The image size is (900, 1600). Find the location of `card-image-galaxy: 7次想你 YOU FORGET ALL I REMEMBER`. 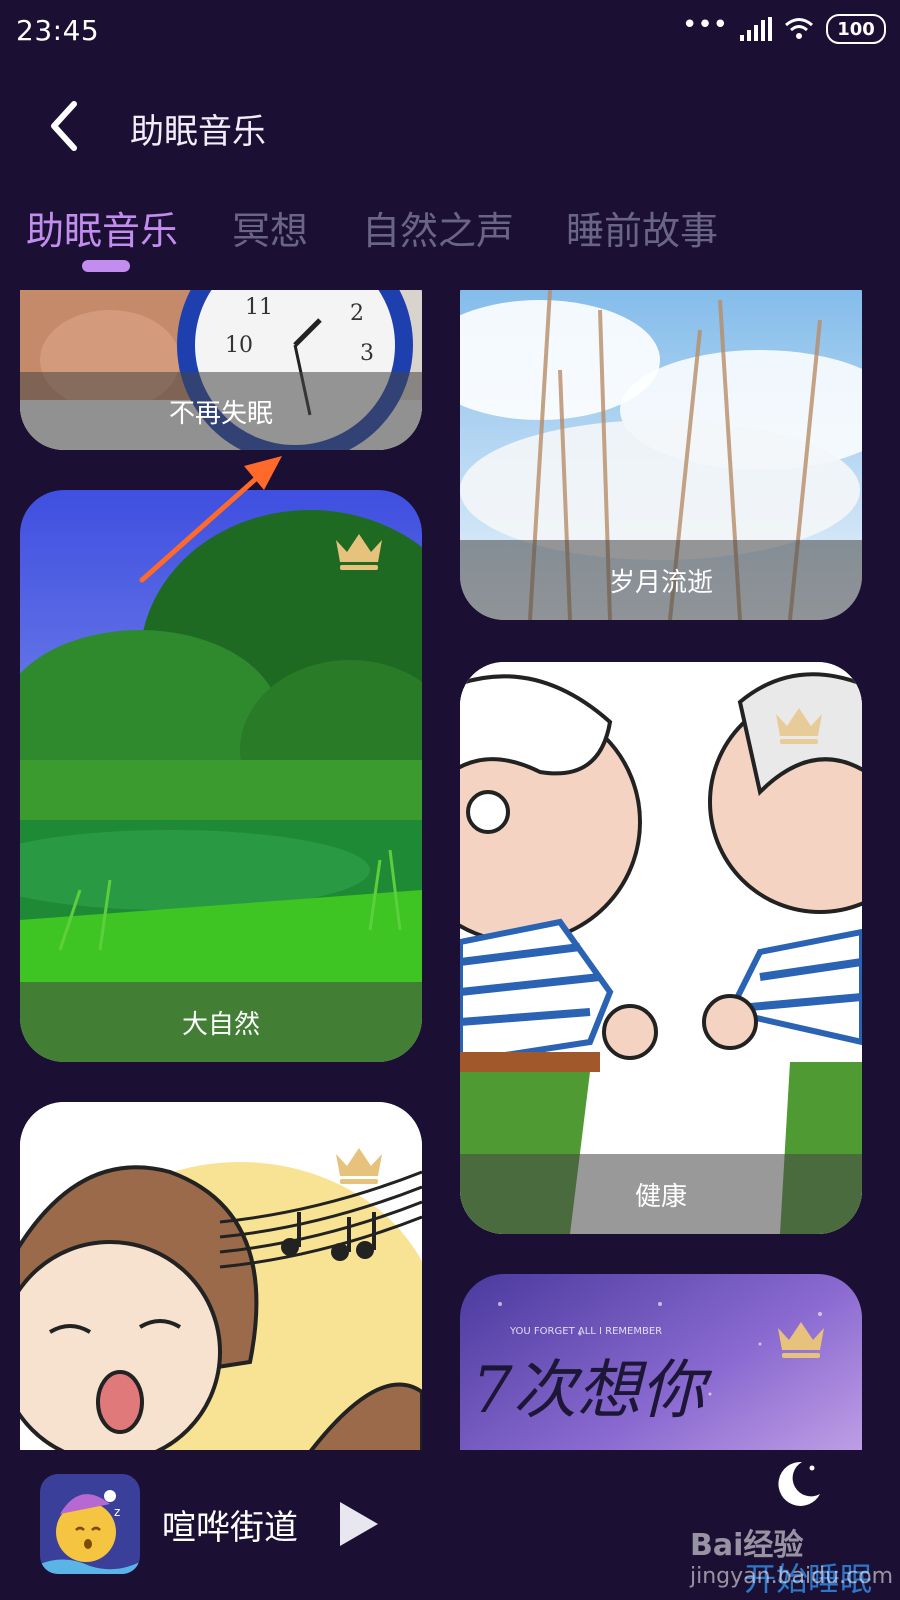

card-image-galaxy: 7次想你 YOU FORGET ALL I REMEMBER is located at coordinates (661, 1362).